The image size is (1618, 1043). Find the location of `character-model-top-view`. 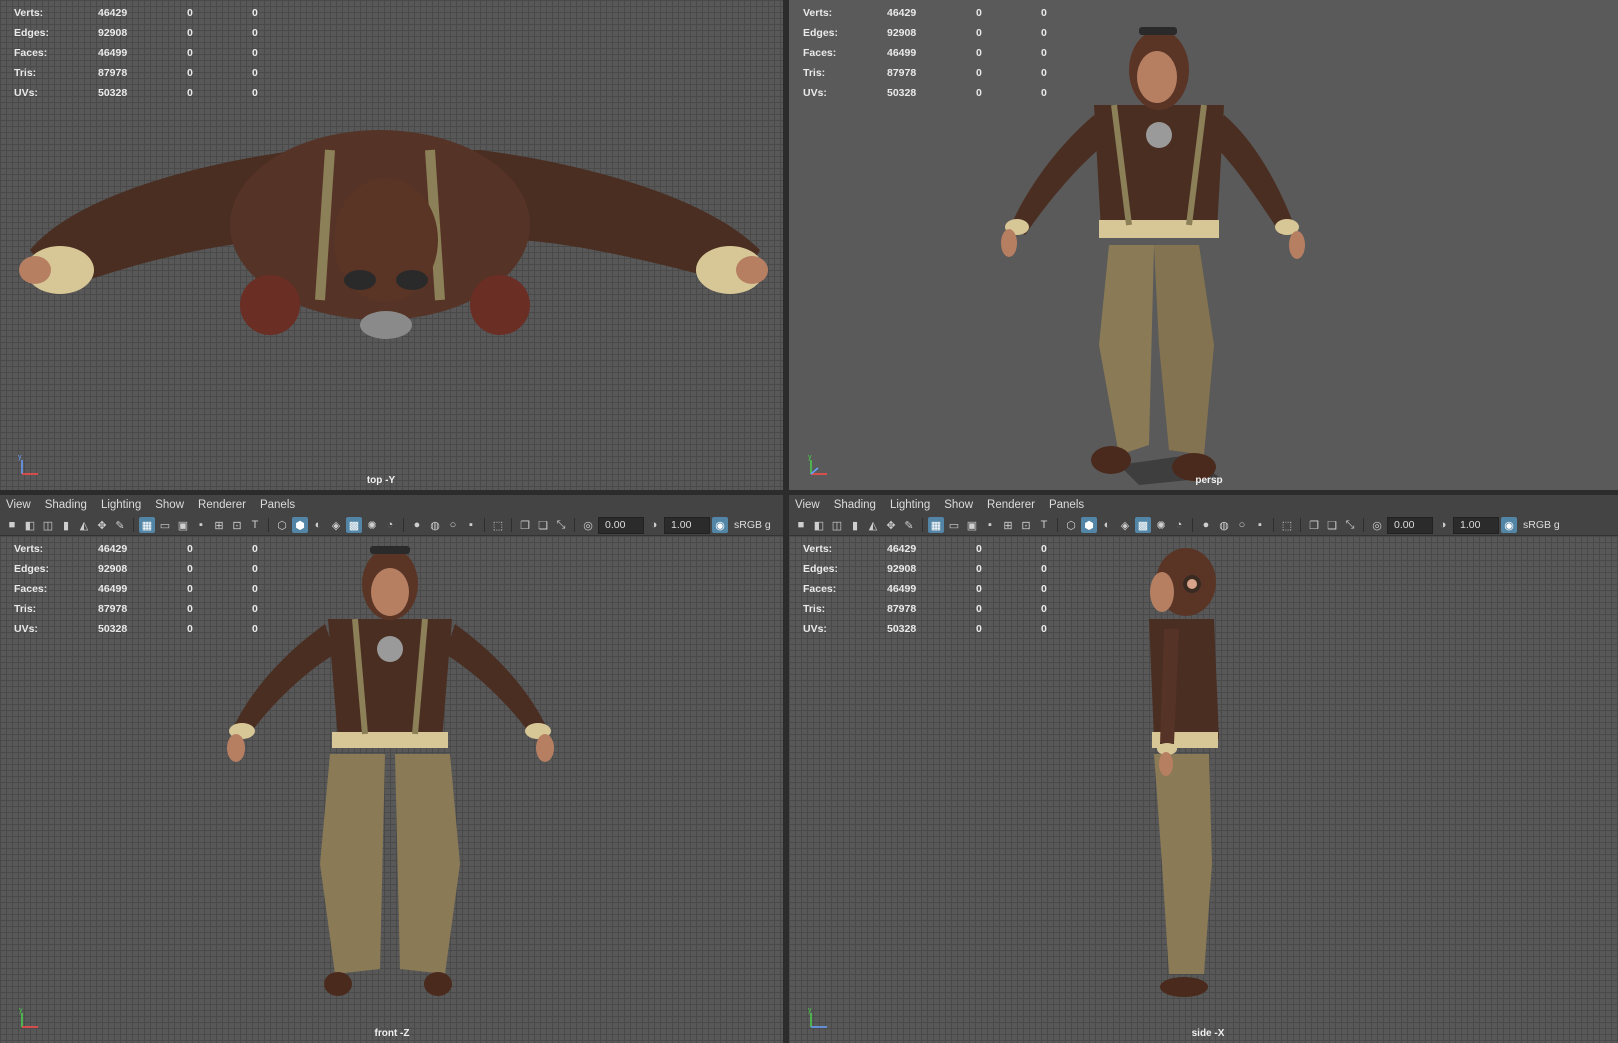

character-model-top-view is located at coordinates (391, 250).